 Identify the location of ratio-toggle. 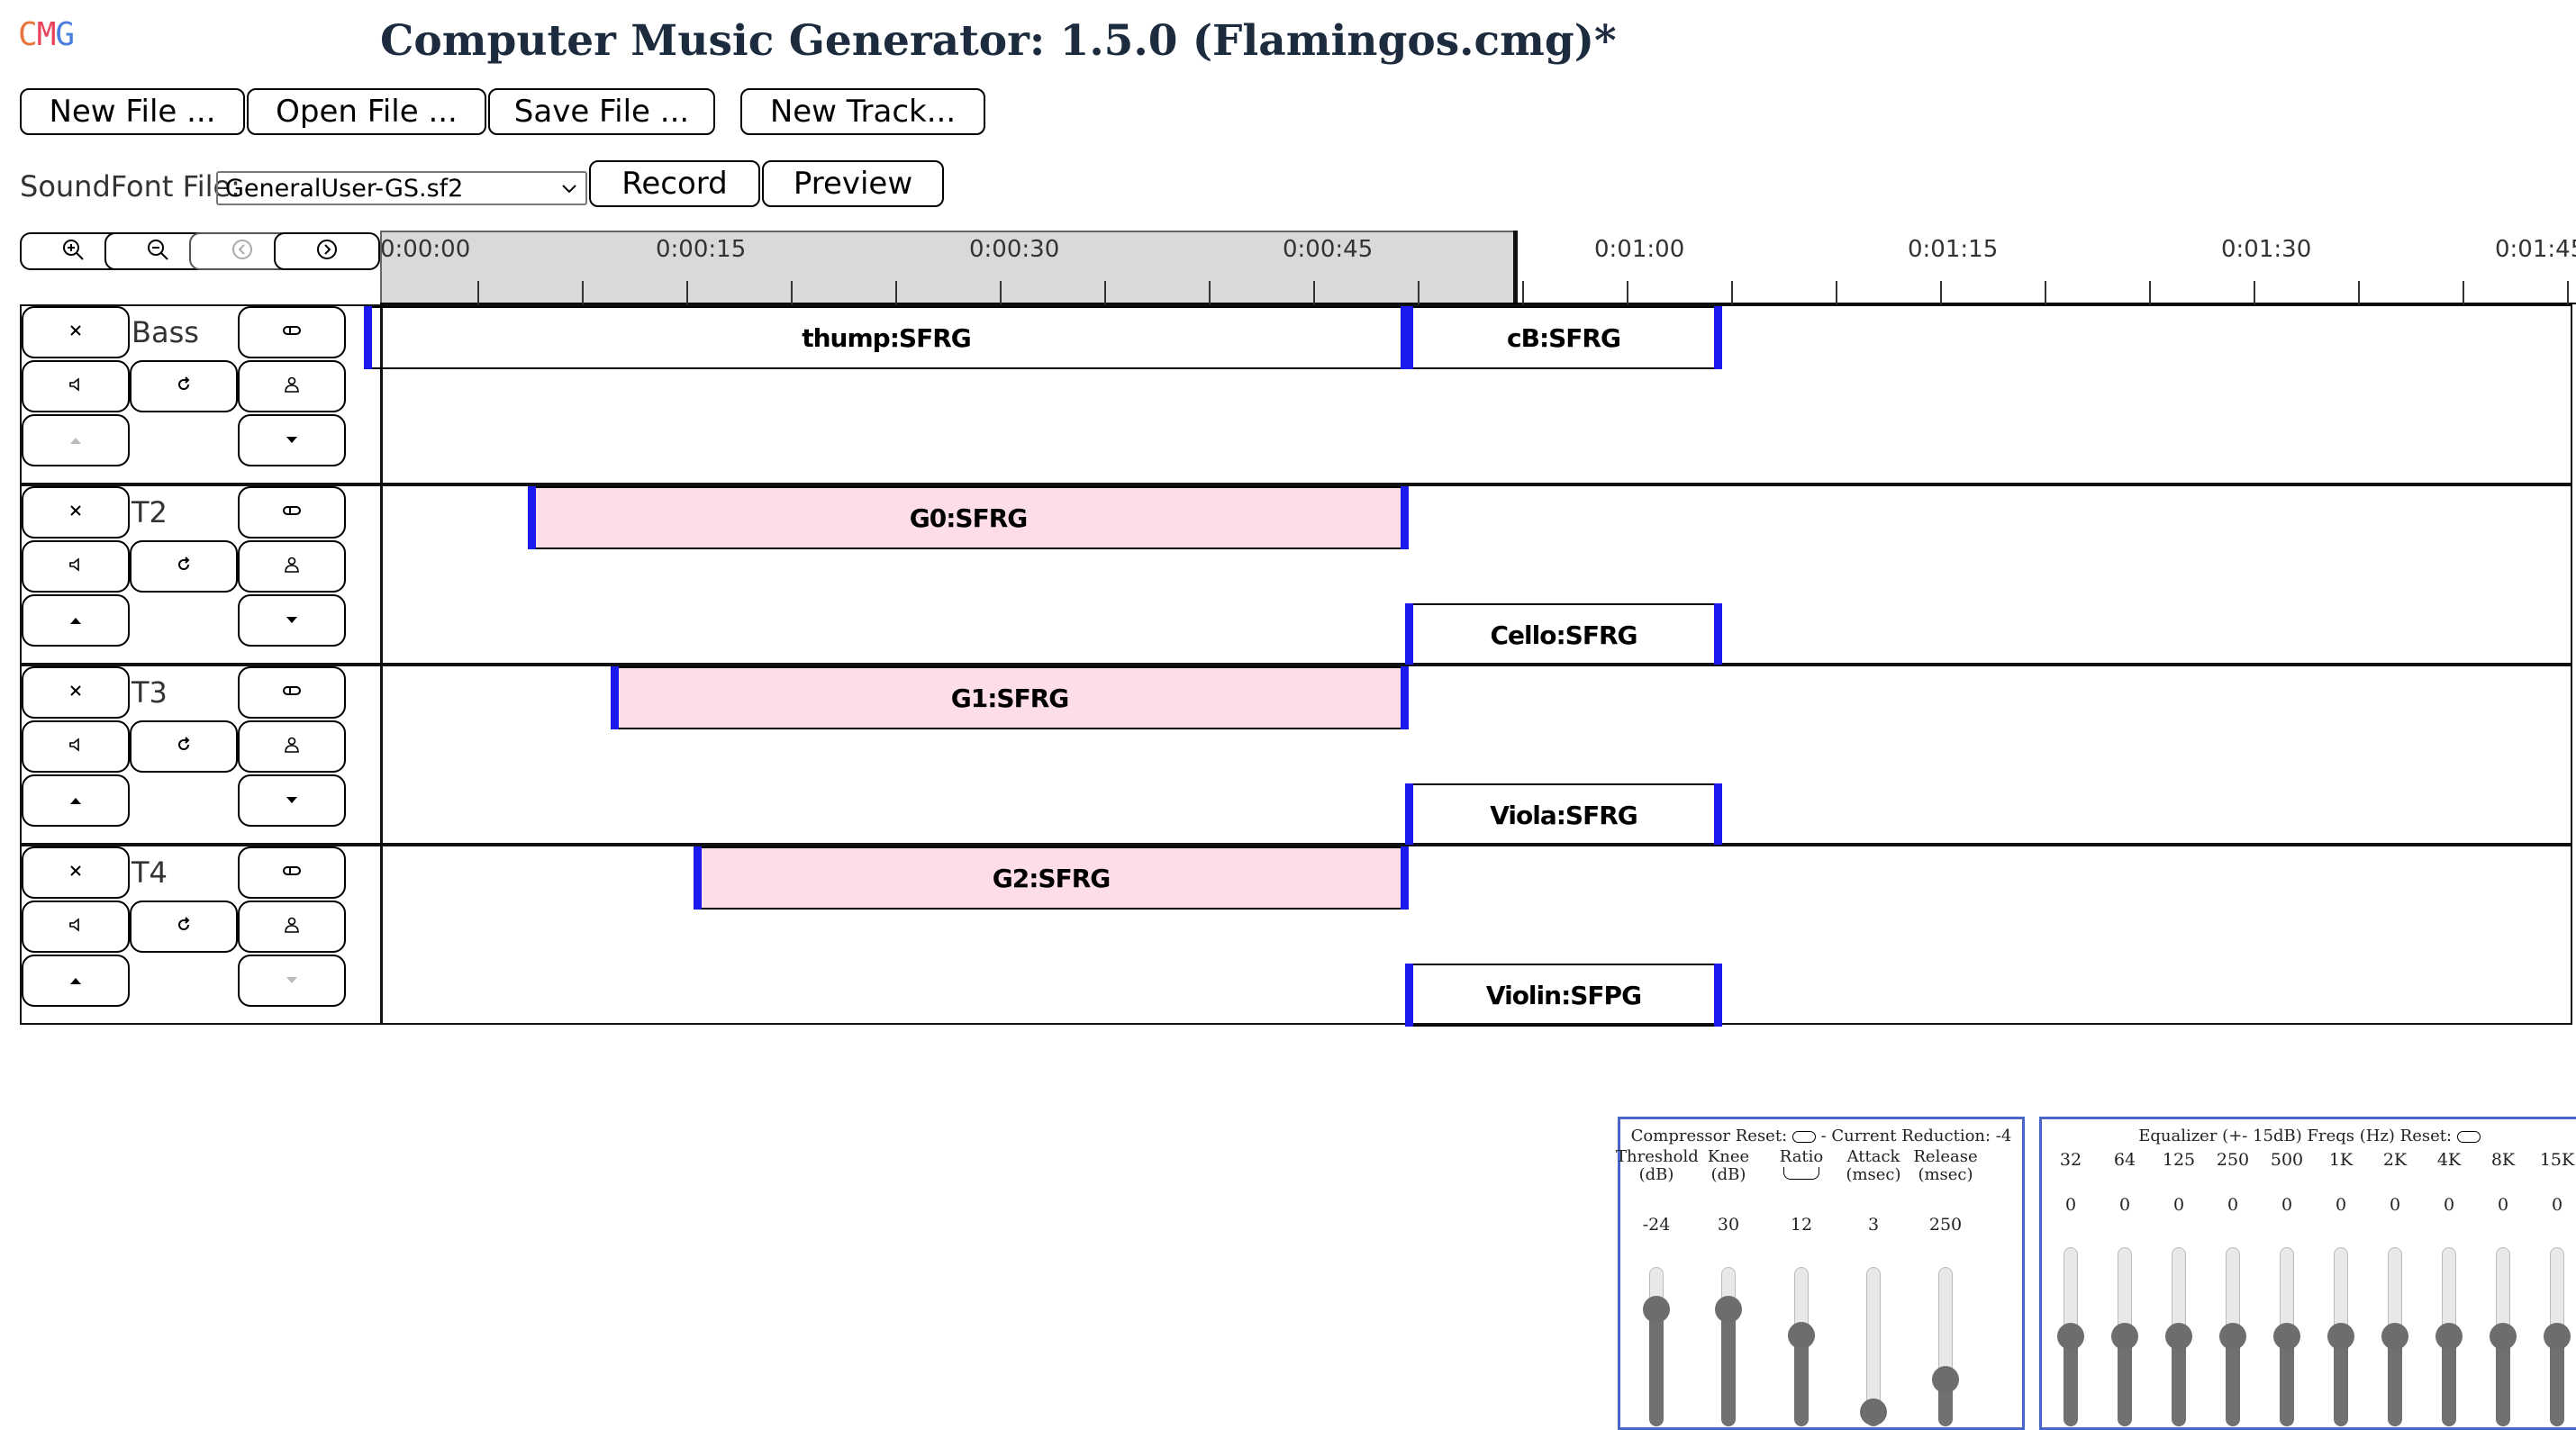
(1801, 1175).